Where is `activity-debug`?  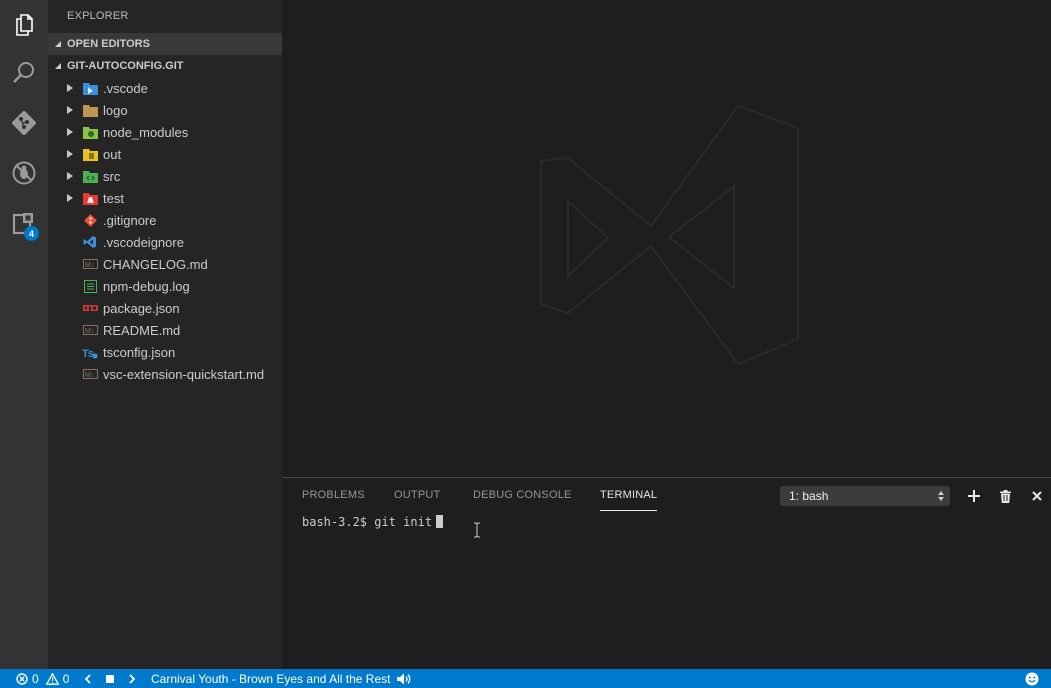
activity-debug is located at coordinates (24, 173).